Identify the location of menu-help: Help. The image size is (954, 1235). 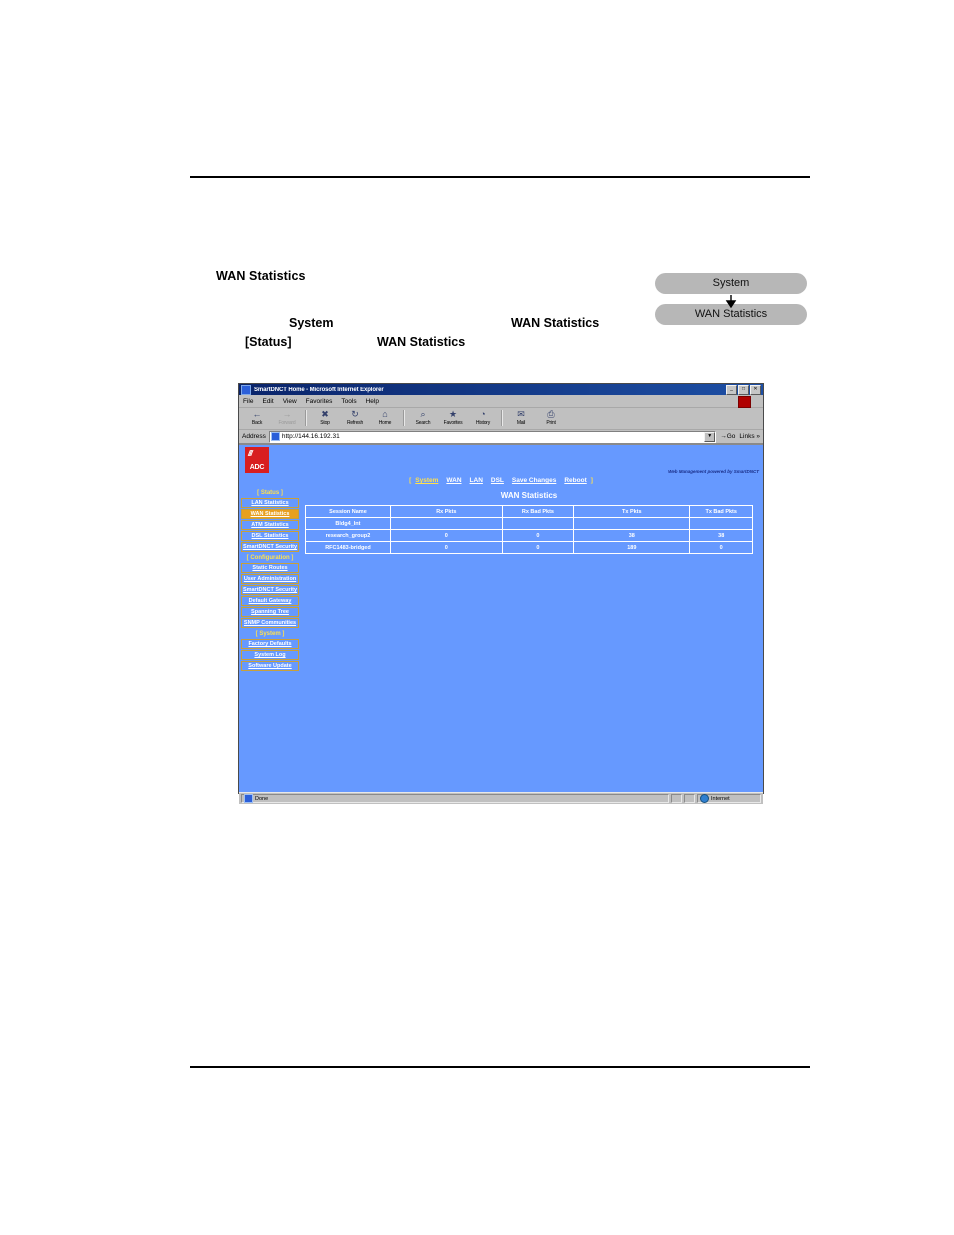
(372, 401).